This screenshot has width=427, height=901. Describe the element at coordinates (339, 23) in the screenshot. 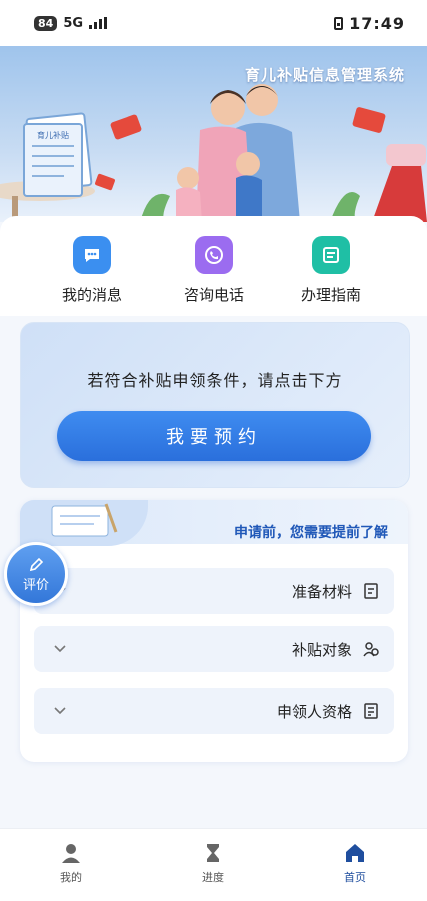

I see `sim-icon` at that location.